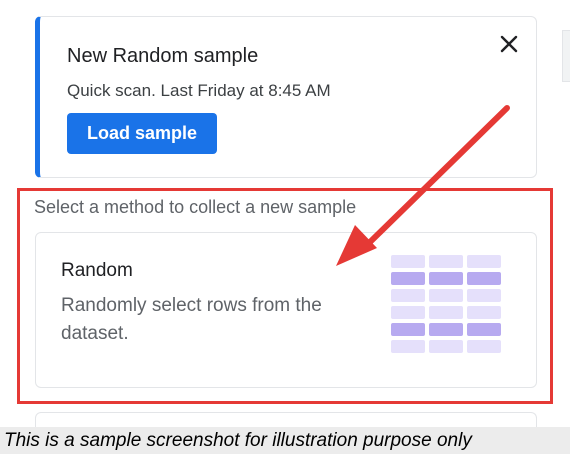 The height and width of the screenshot is (454, 570). I want to click on close-button, so click(509, 44).